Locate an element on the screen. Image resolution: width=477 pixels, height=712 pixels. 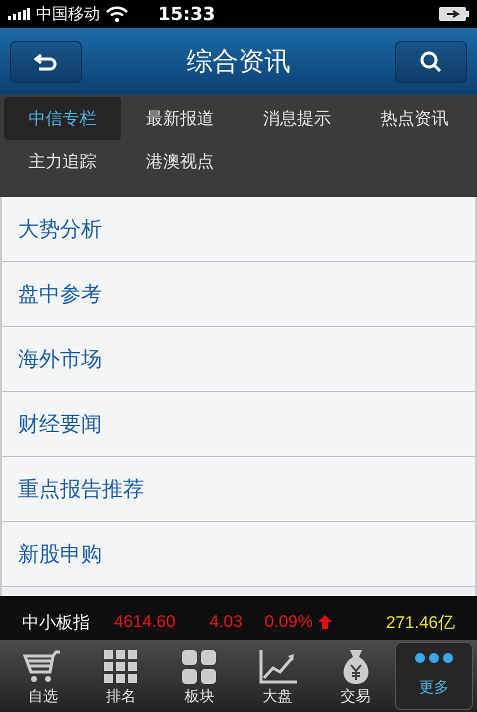
index-change: 4.03 is located at coordinates (226, 622).